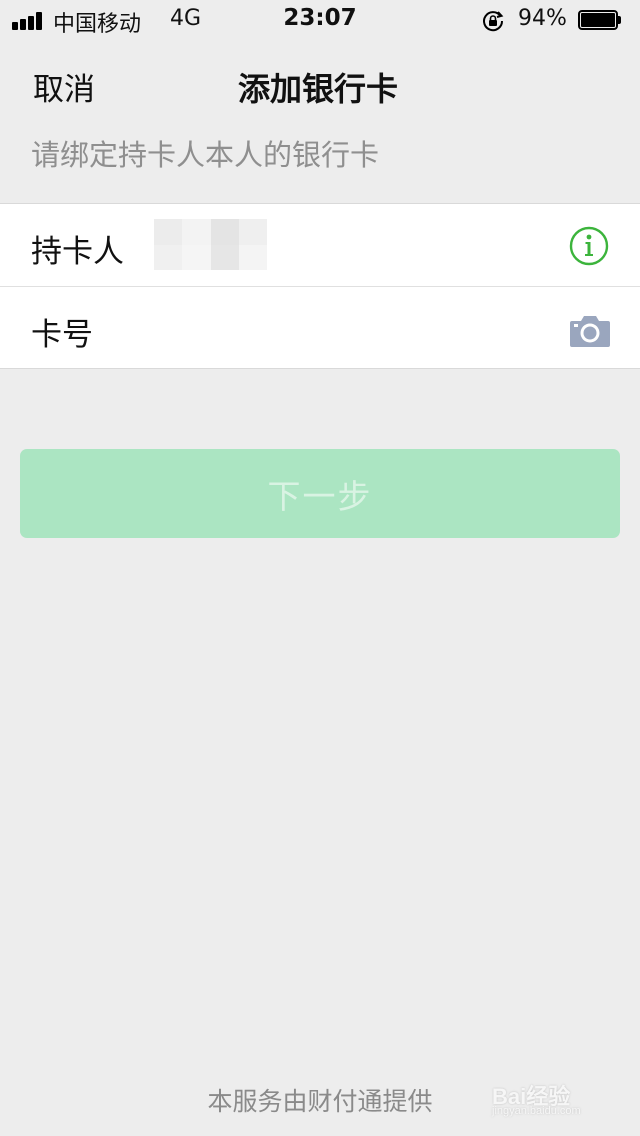  I want to click on cardholder-label: 持卡人, so click(77, 252).